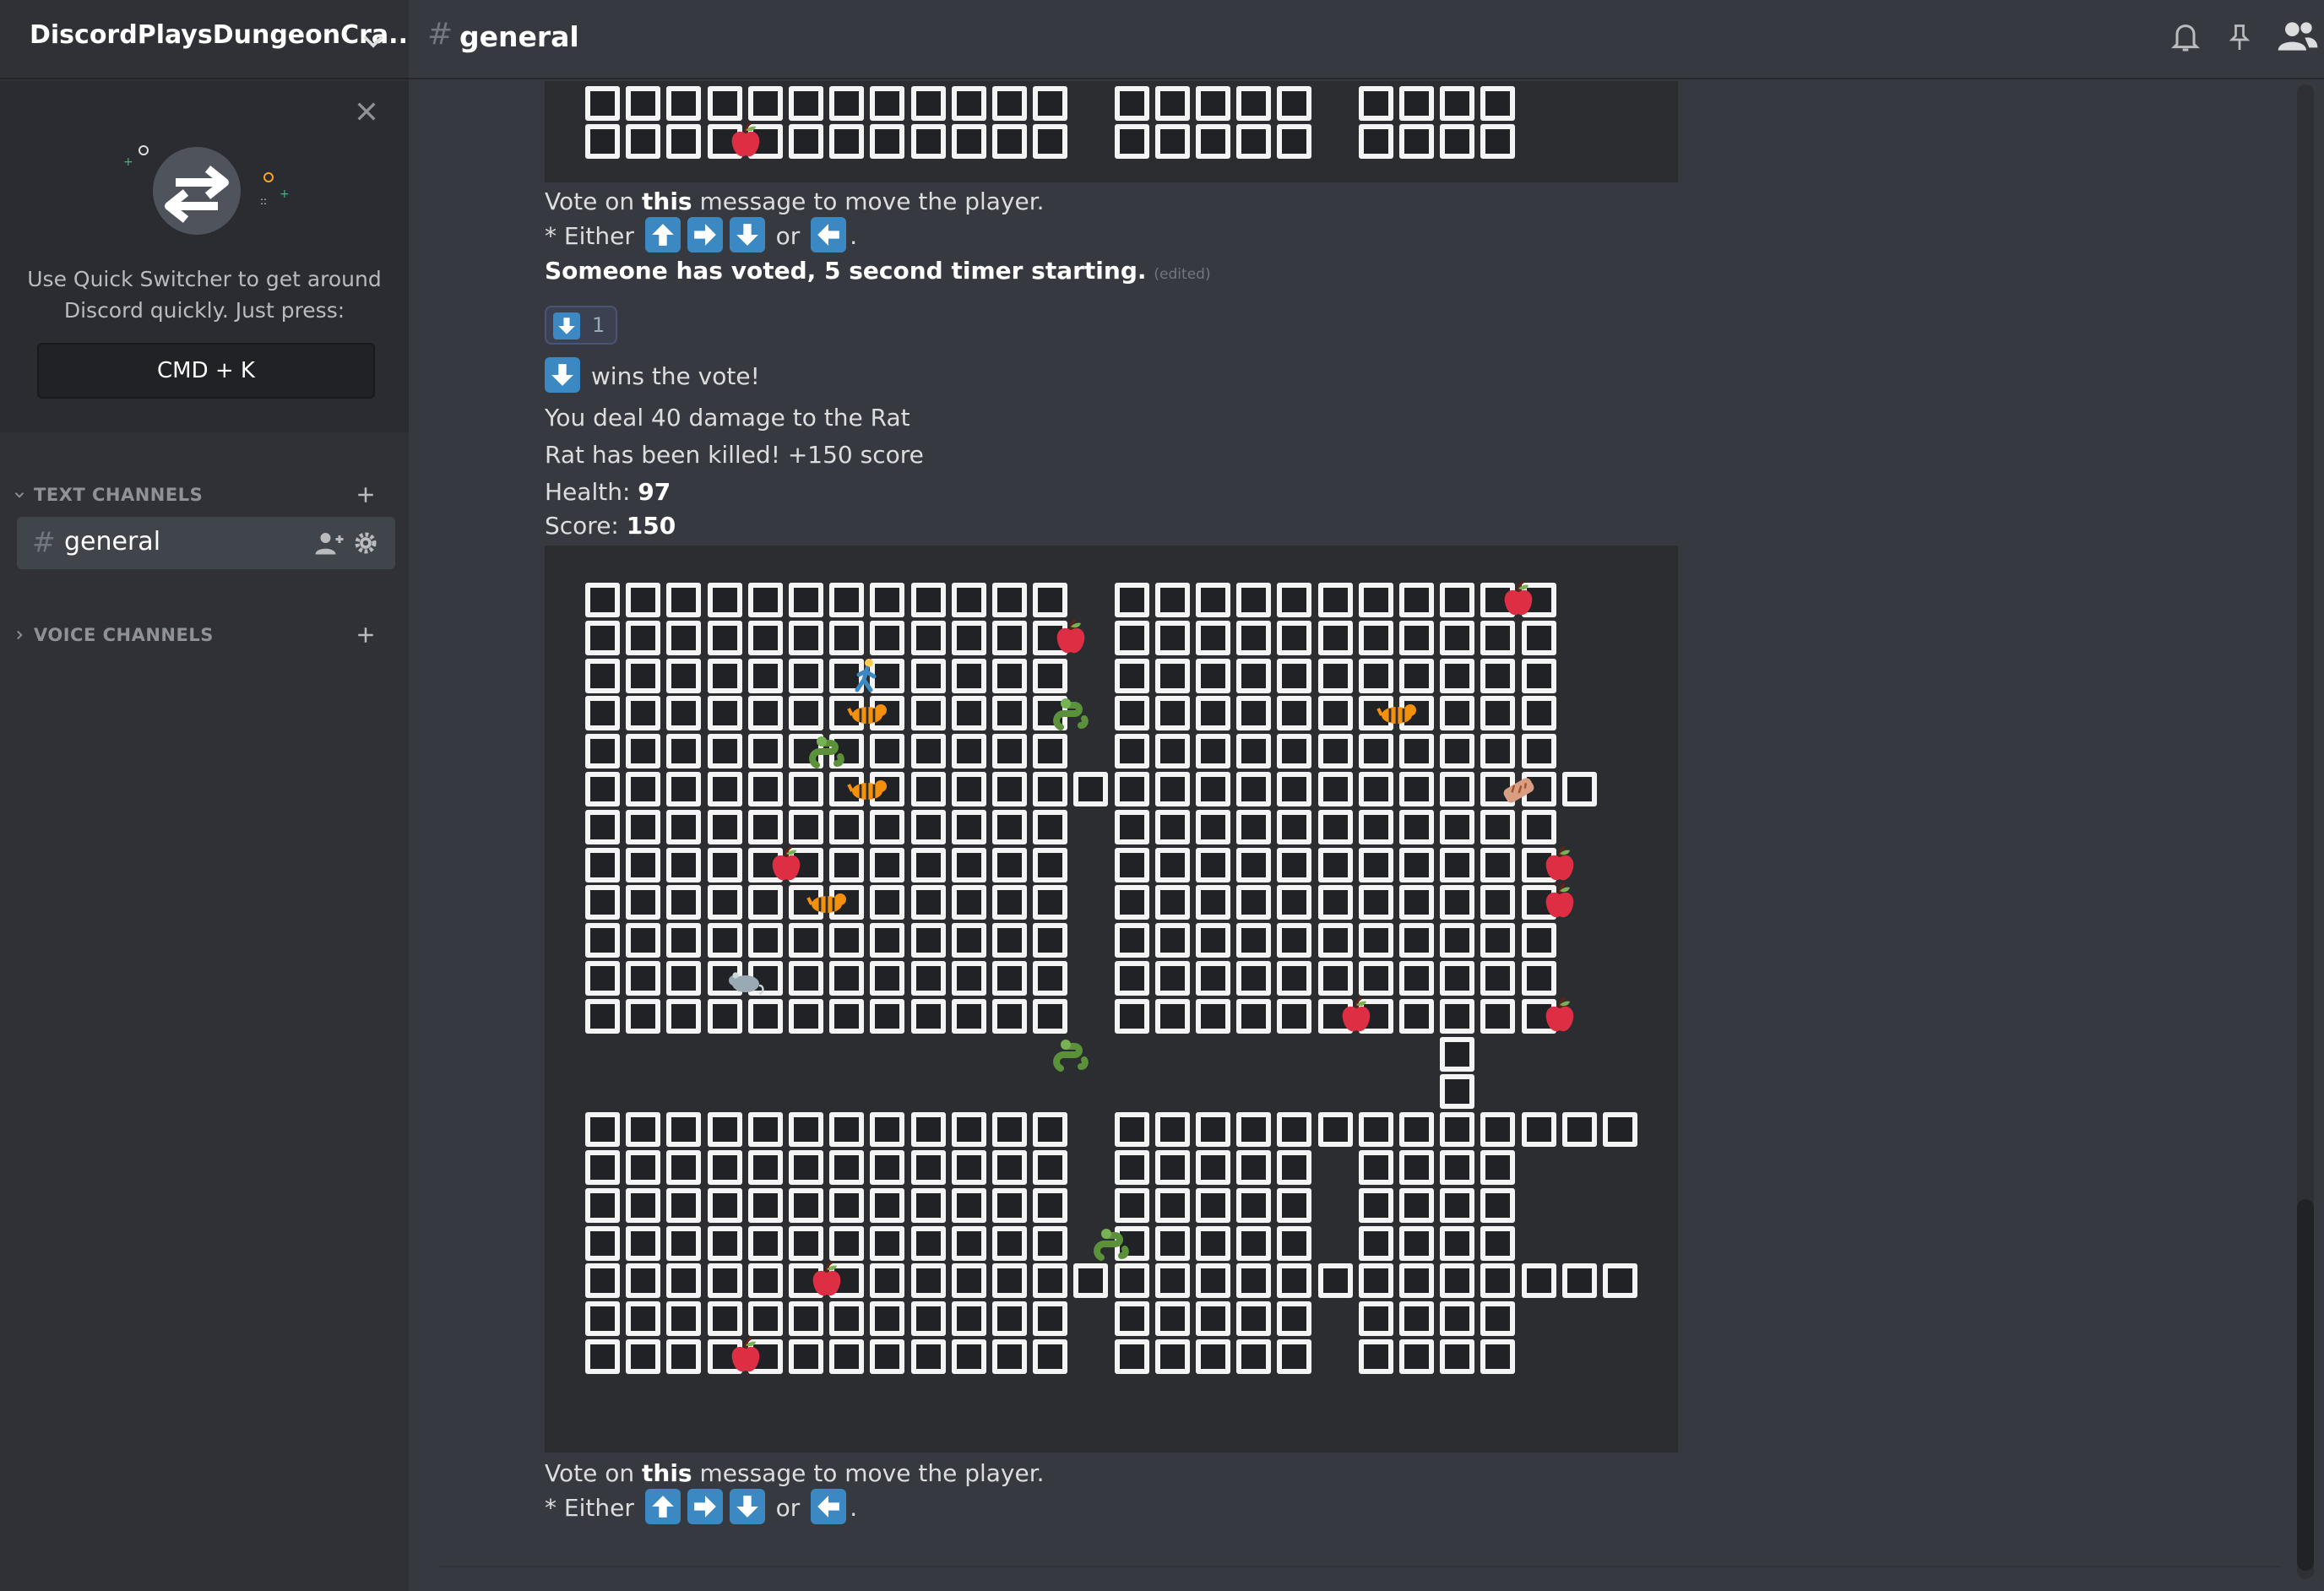 The image size is (2324, 1591). What do you see at coordinates (581, 325) in the screenshot?
I see `reaction-down-arrow: 1` at bounding box center [581, 325].